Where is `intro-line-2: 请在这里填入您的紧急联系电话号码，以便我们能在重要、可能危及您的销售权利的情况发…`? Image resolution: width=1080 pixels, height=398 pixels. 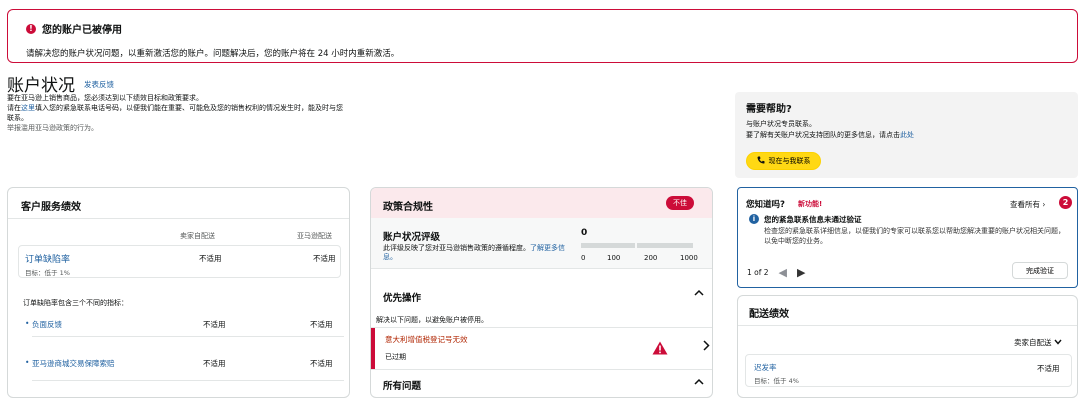 intro-line-2: 请在这里填入您的紧急联系电话号码，以便我们能在重要、可能危及您的销售权利的情况发… is located at coordinates (175, 113).